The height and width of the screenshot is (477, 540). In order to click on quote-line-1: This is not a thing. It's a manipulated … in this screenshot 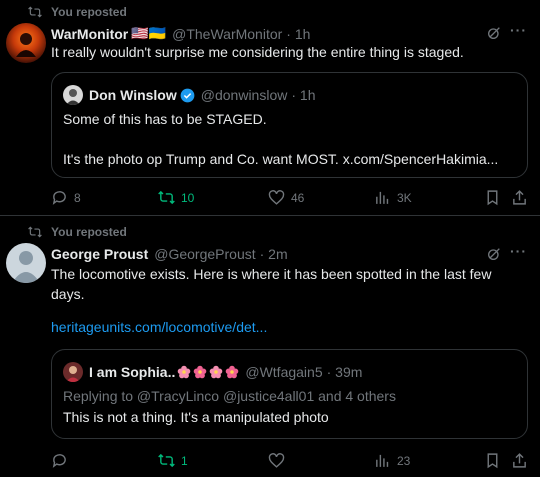, I will do `click(196, 417)`.